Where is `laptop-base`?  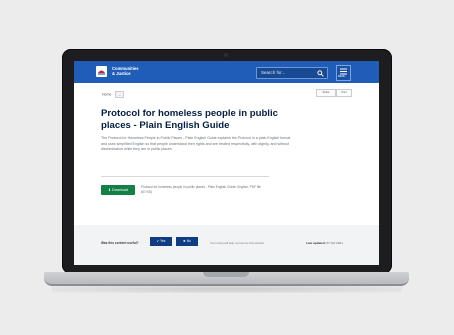
laptop-base is located at coordinates (226, 279).